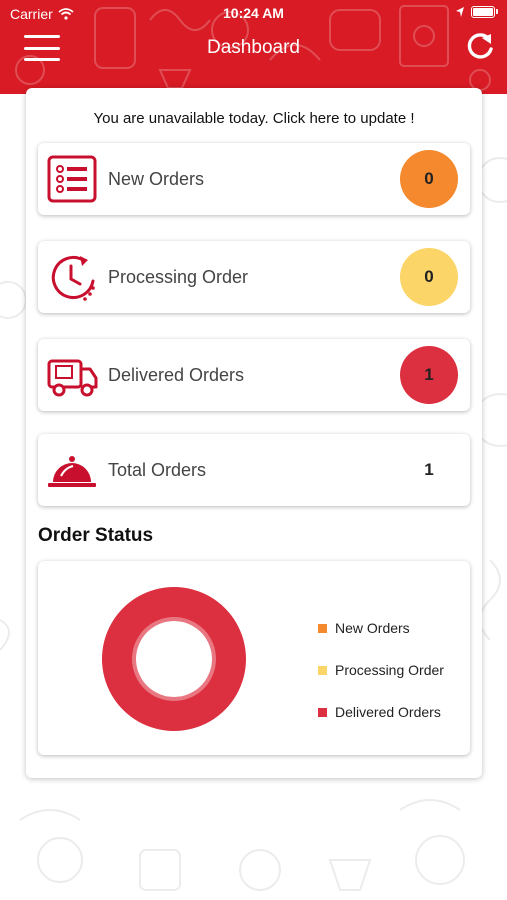 Image resolution: width=507 pixels, height=900 pixels. What do you see at coordinates (178, 277) in the screenshot?
I see `processing-order-label: Processing Order` at bounding box center [178, 277].